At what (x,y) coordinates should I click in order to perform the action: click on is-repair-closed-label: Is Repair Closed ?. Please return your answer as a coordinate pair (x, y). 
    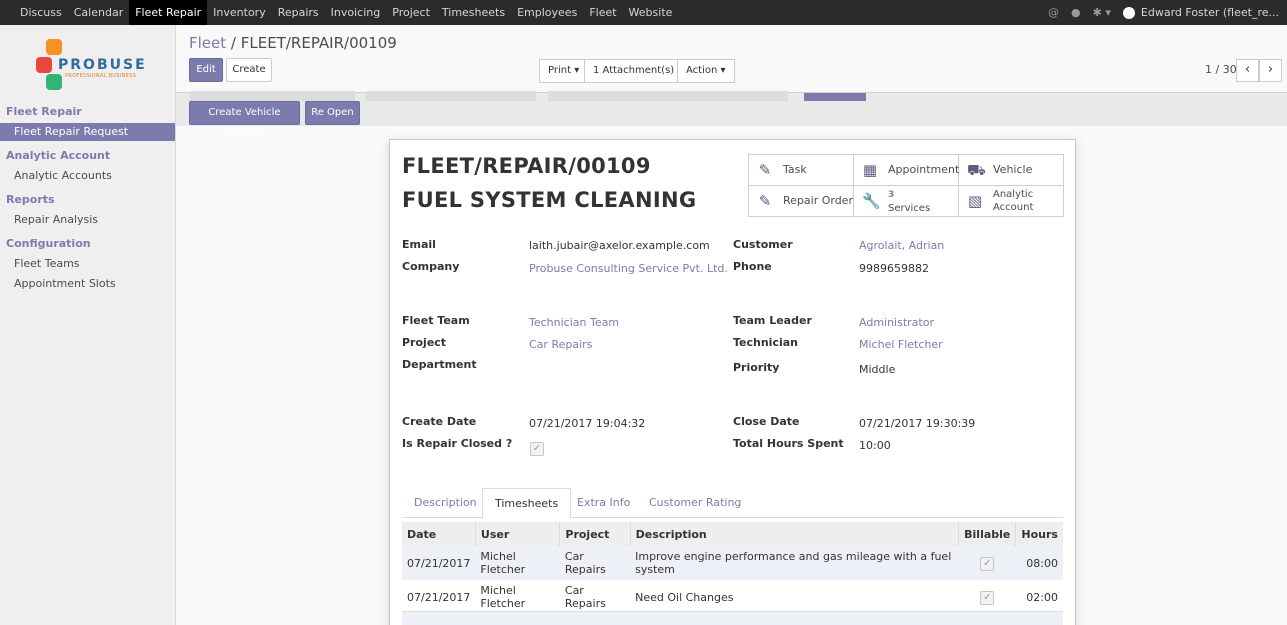
    Looking at the image, I should click on (457, 443).